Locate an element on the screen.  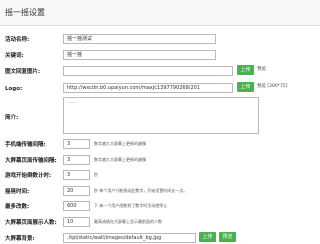
screen-interval-hint: 数字越大大屏幕上更新的越慢 is located at coordinates (120, 159).